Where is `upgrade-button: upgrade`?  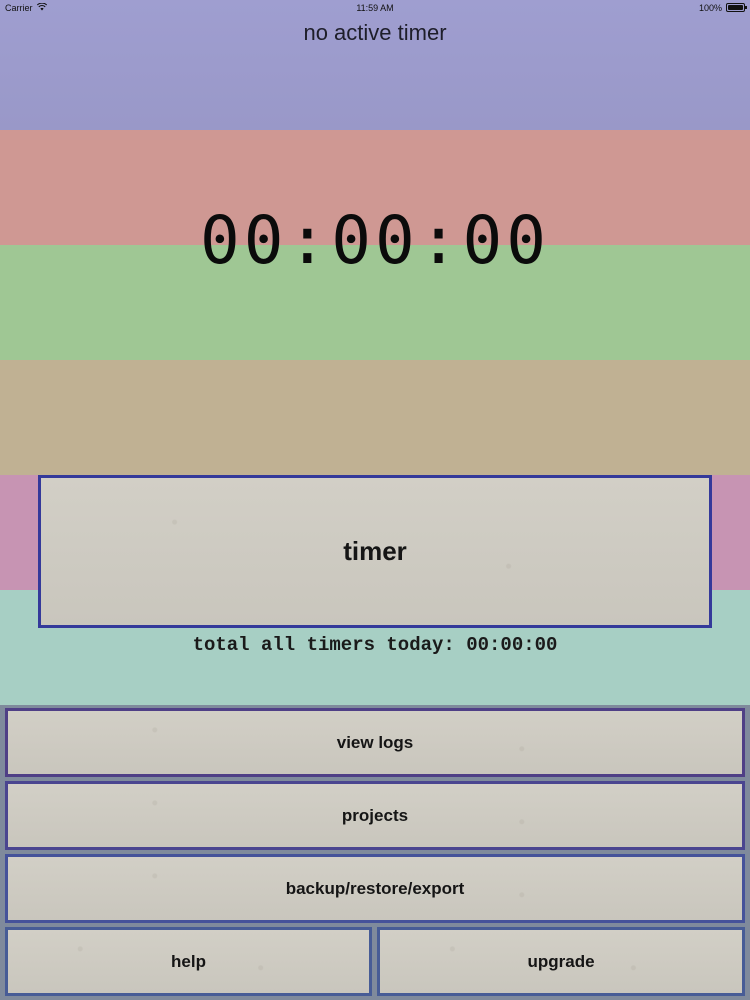
upgrade-button: upgrade is located at coordinates (561, 961).